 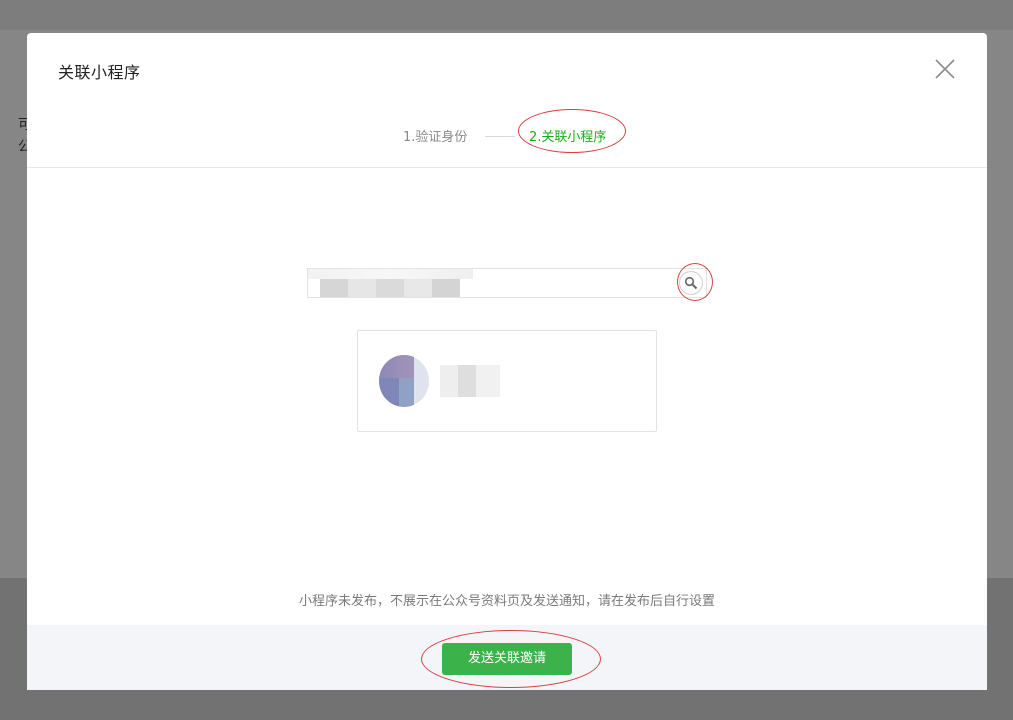 I want to click on step-verify-identity: 1.验证身份, so click(x=435, y=137).